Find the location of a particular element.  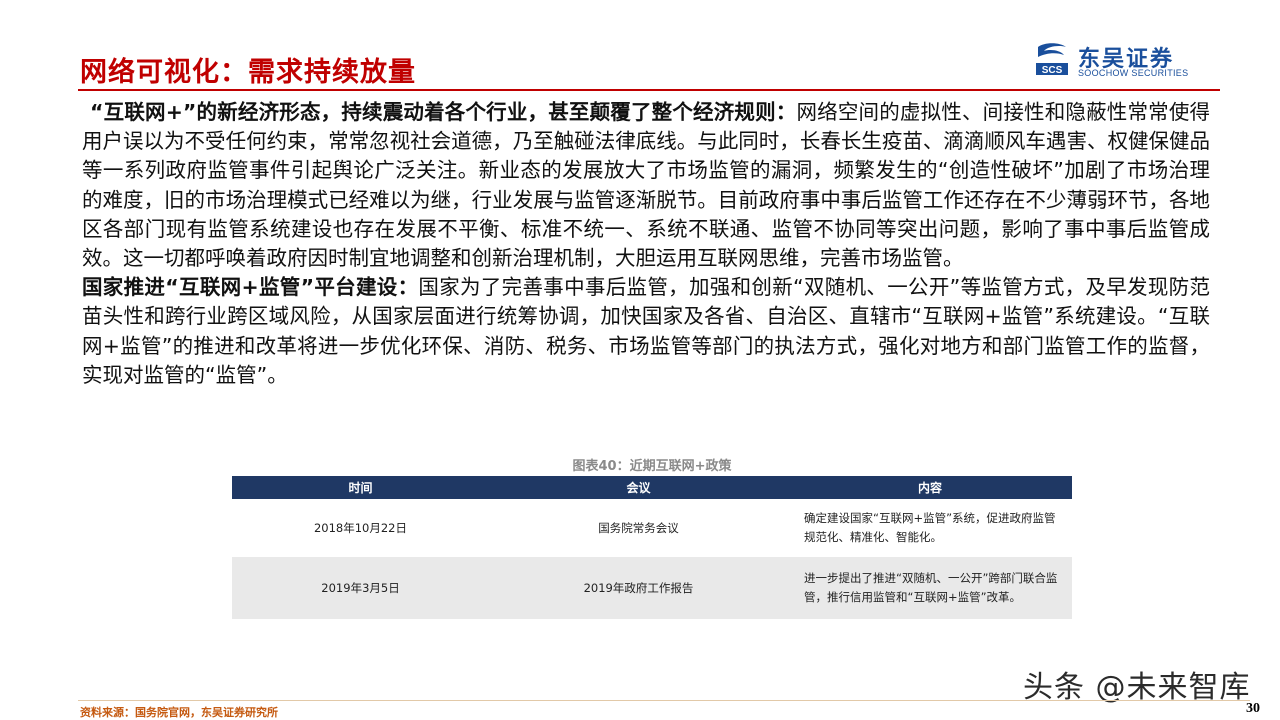

title-divider is located at coordinates (649, 90).